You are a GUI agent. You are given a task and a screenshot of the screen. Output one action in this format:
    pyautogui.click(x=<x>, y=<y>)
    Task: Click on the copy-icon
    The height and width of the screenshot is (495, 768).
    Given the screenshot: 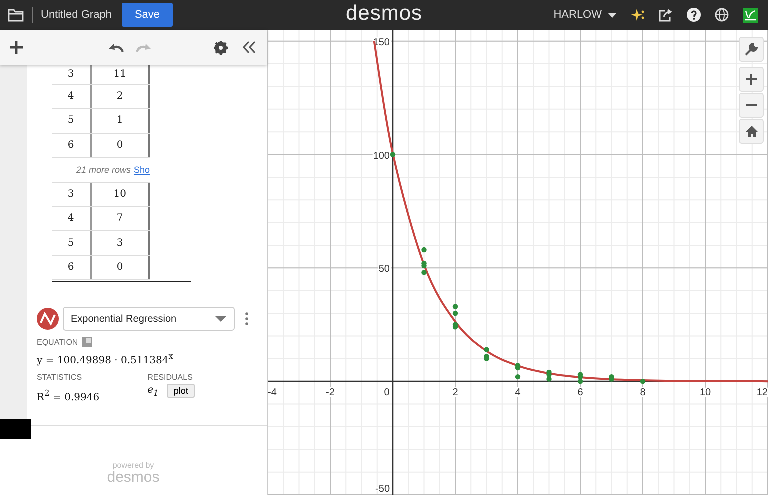 What is the action you would take?
    pyautogui.click(x=87, y=342)
    